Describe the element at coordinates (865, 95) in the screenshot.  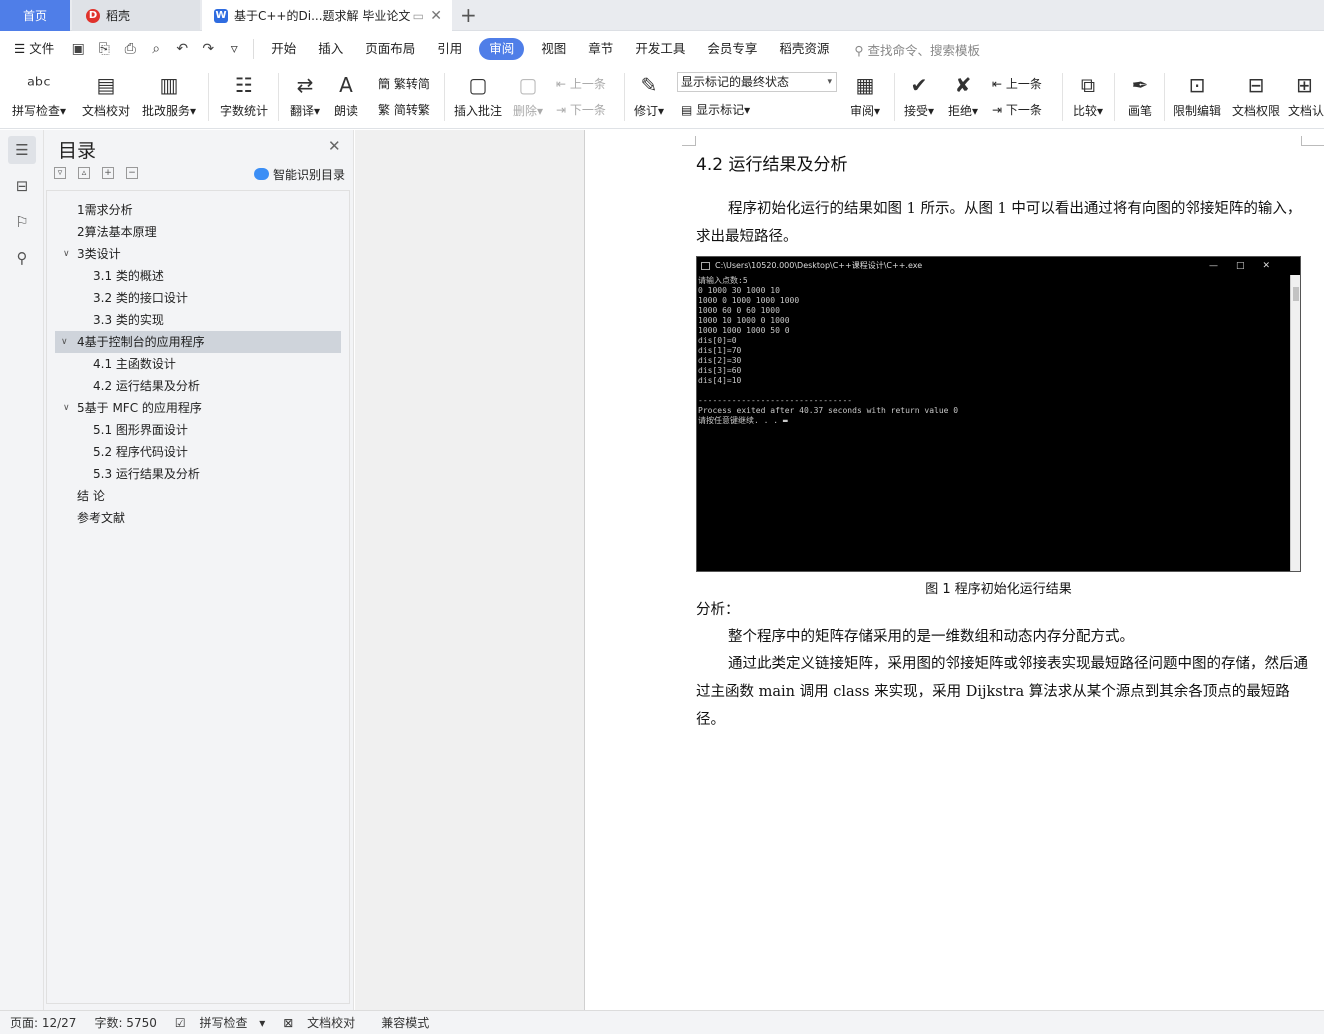
I see `review-pane-button: ▦ 审阅▾` at that location.